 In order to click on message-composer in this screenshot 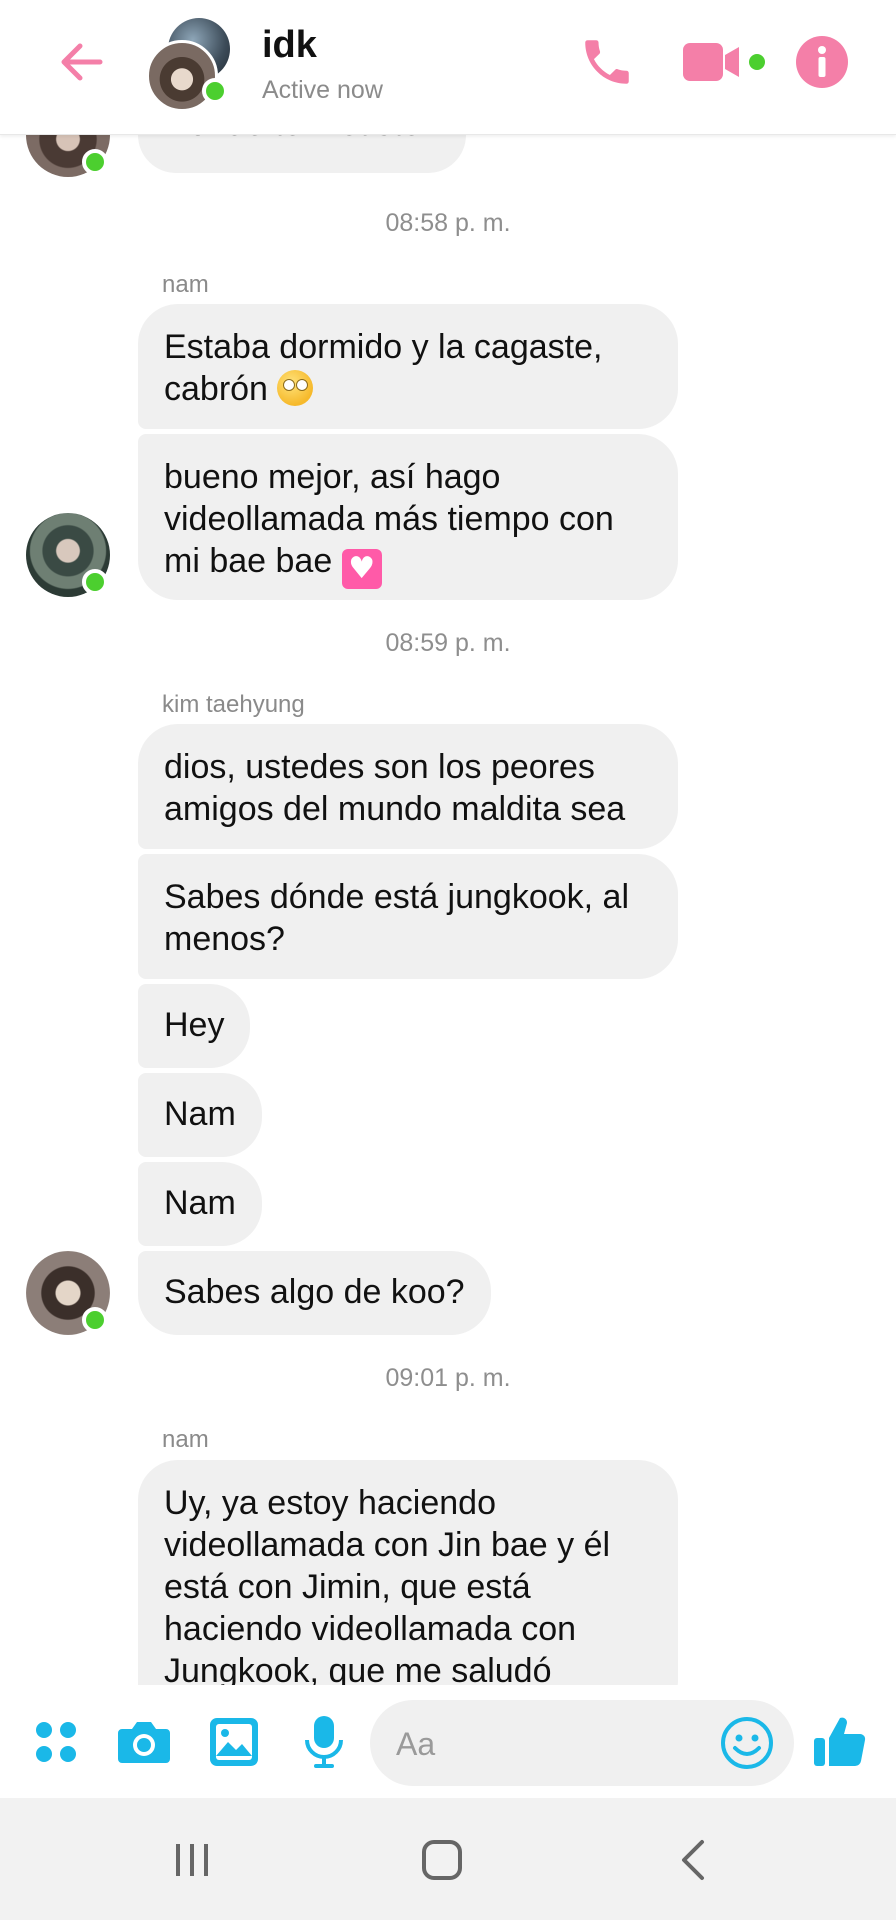, I will do `click(448, 1742)`.